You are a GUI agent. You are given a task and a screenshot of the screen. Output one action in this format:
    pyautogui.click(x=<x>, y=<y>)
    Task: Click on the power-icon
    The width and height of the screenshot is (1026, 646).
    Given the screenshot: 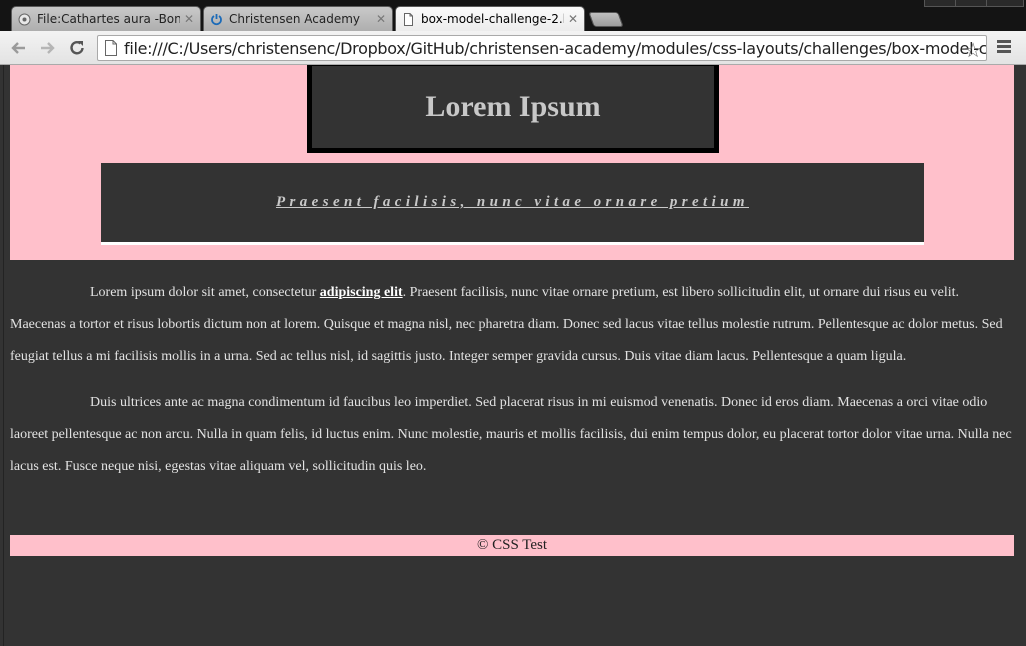 What is the action you would take?
    pyautogui.click(x=216, y=19)
    